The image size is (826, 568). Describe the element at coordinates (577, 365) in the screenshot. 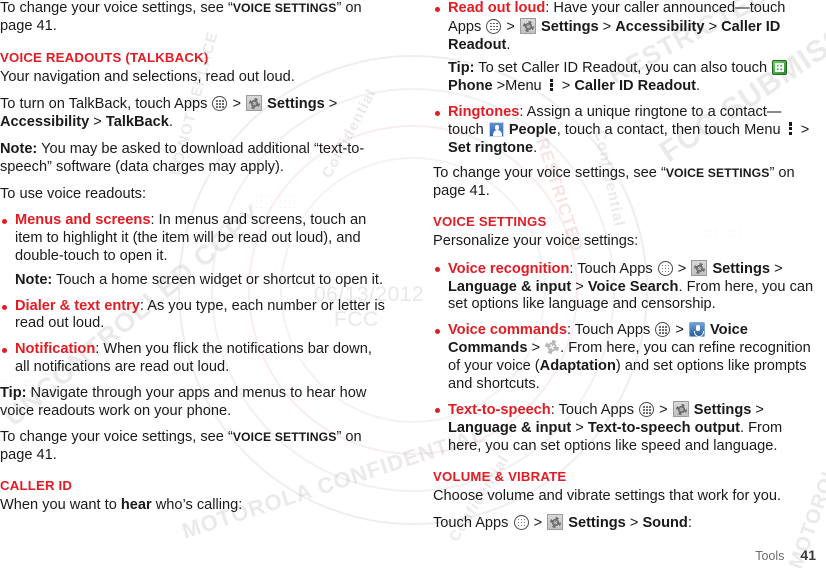

I see `bold-adaptation: Adaptation` at that location.